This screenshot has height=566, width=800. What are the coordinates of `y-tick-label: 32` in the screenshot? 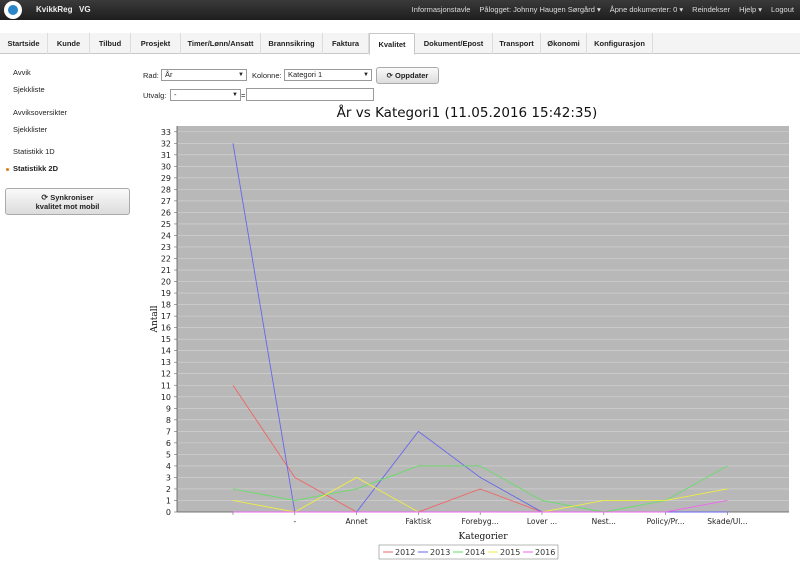 It's located at (166, 143).